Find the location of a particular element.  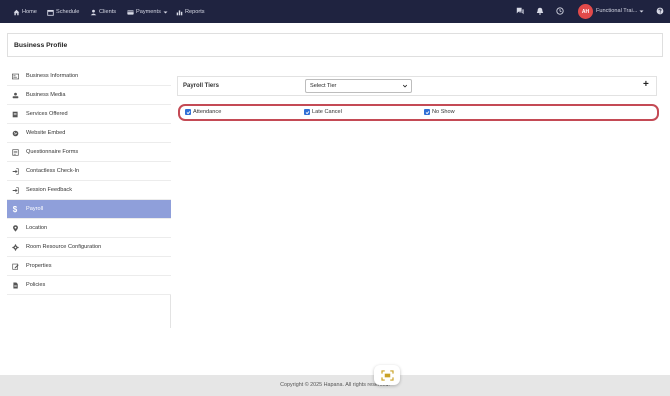

clock-button is located at coordinates (560, 11).